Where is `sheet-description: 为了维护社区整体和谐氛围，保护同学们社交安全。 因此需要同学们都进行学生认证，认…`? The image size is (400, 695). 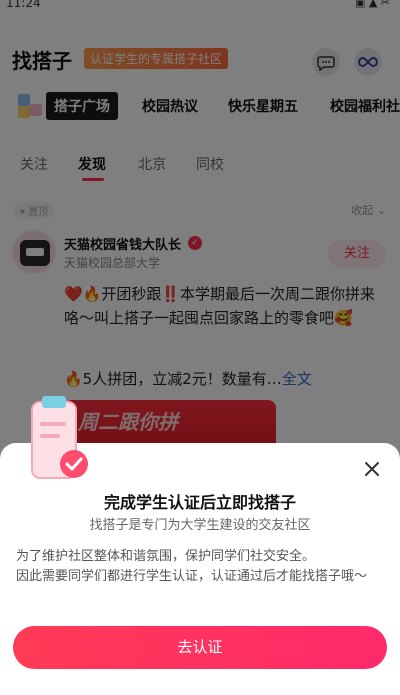 sheet-description: 为了维护社区整体和谐氛围，保护同学们社交安全。 因此需要同学们都进行学生认证，认… is located at coordinates (201, 567).